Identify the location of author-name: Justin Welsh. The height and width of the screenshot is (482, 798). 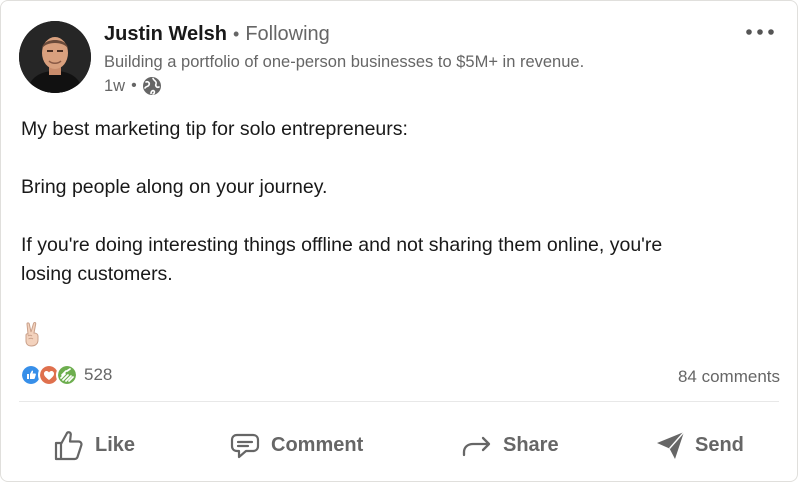
(165, 34).